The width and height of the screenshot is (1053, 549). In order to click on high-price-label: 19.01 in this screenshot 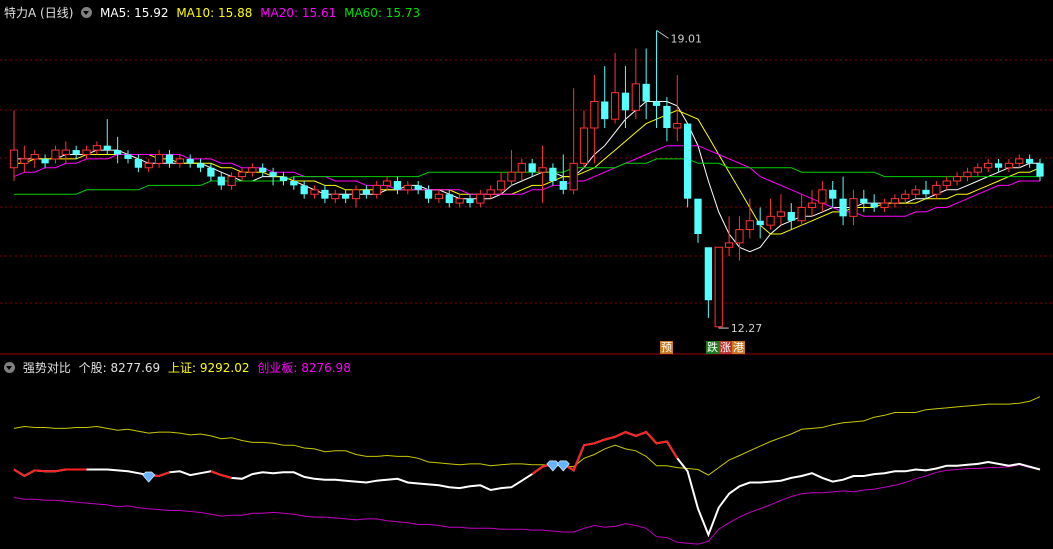, I will do `click(687, 38)`.